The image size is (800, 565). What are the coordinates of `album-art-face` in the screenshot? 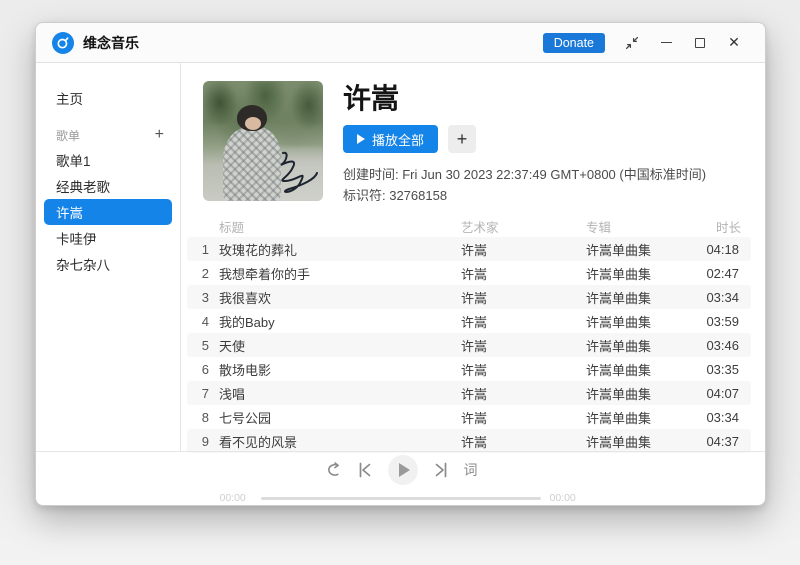 It's located at (253, 123).